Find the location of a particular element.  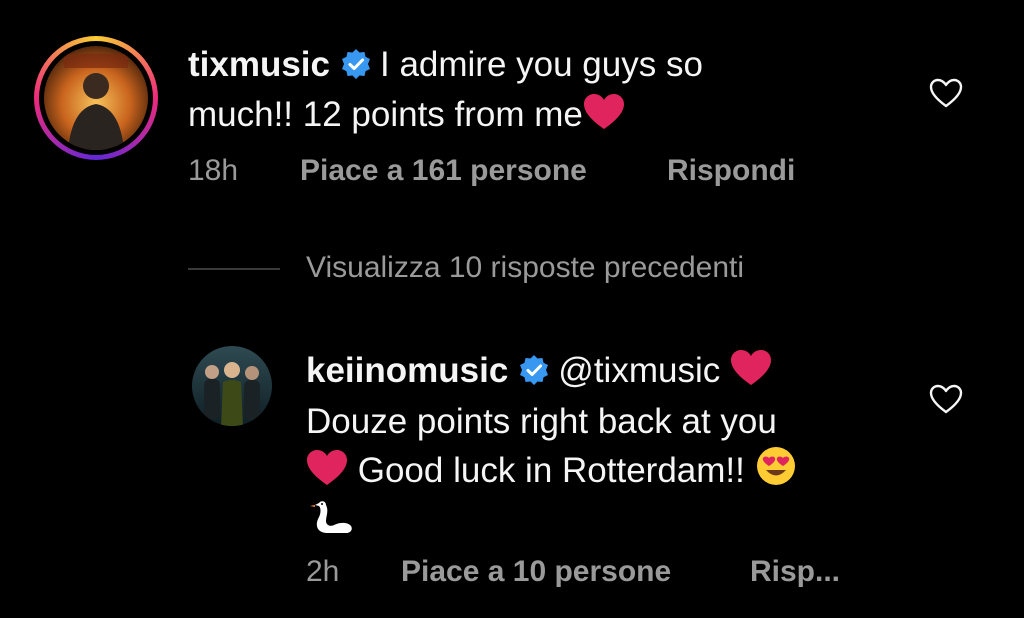

comment-meta: 2h is located at coordinates (322, 572).